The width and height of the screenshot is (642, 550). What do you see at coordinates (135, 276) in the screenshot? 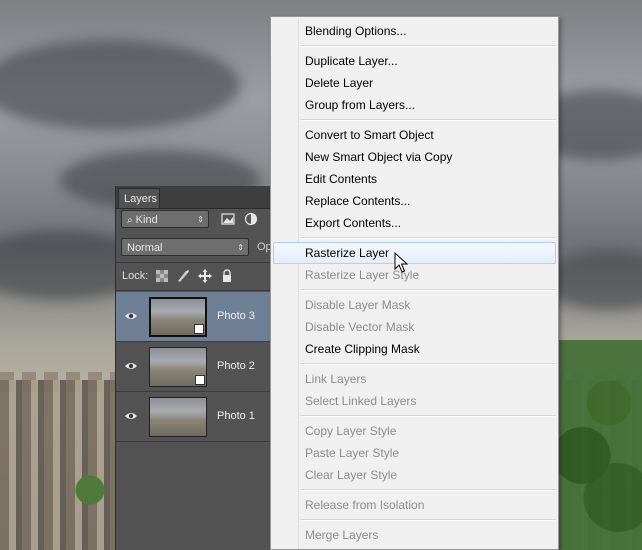
I see `lock-label: Lock:` at bounding box center [135, 276].